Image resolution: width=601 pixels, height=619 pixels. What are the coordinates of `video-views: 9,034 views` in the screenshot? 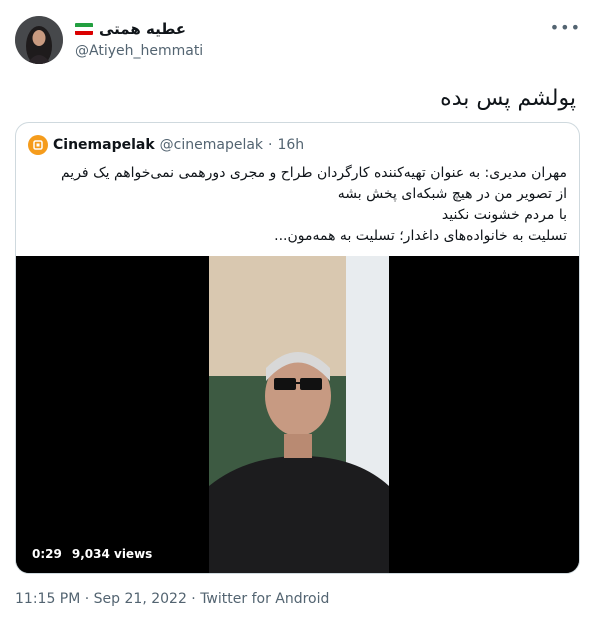 It's located at (112, 554).